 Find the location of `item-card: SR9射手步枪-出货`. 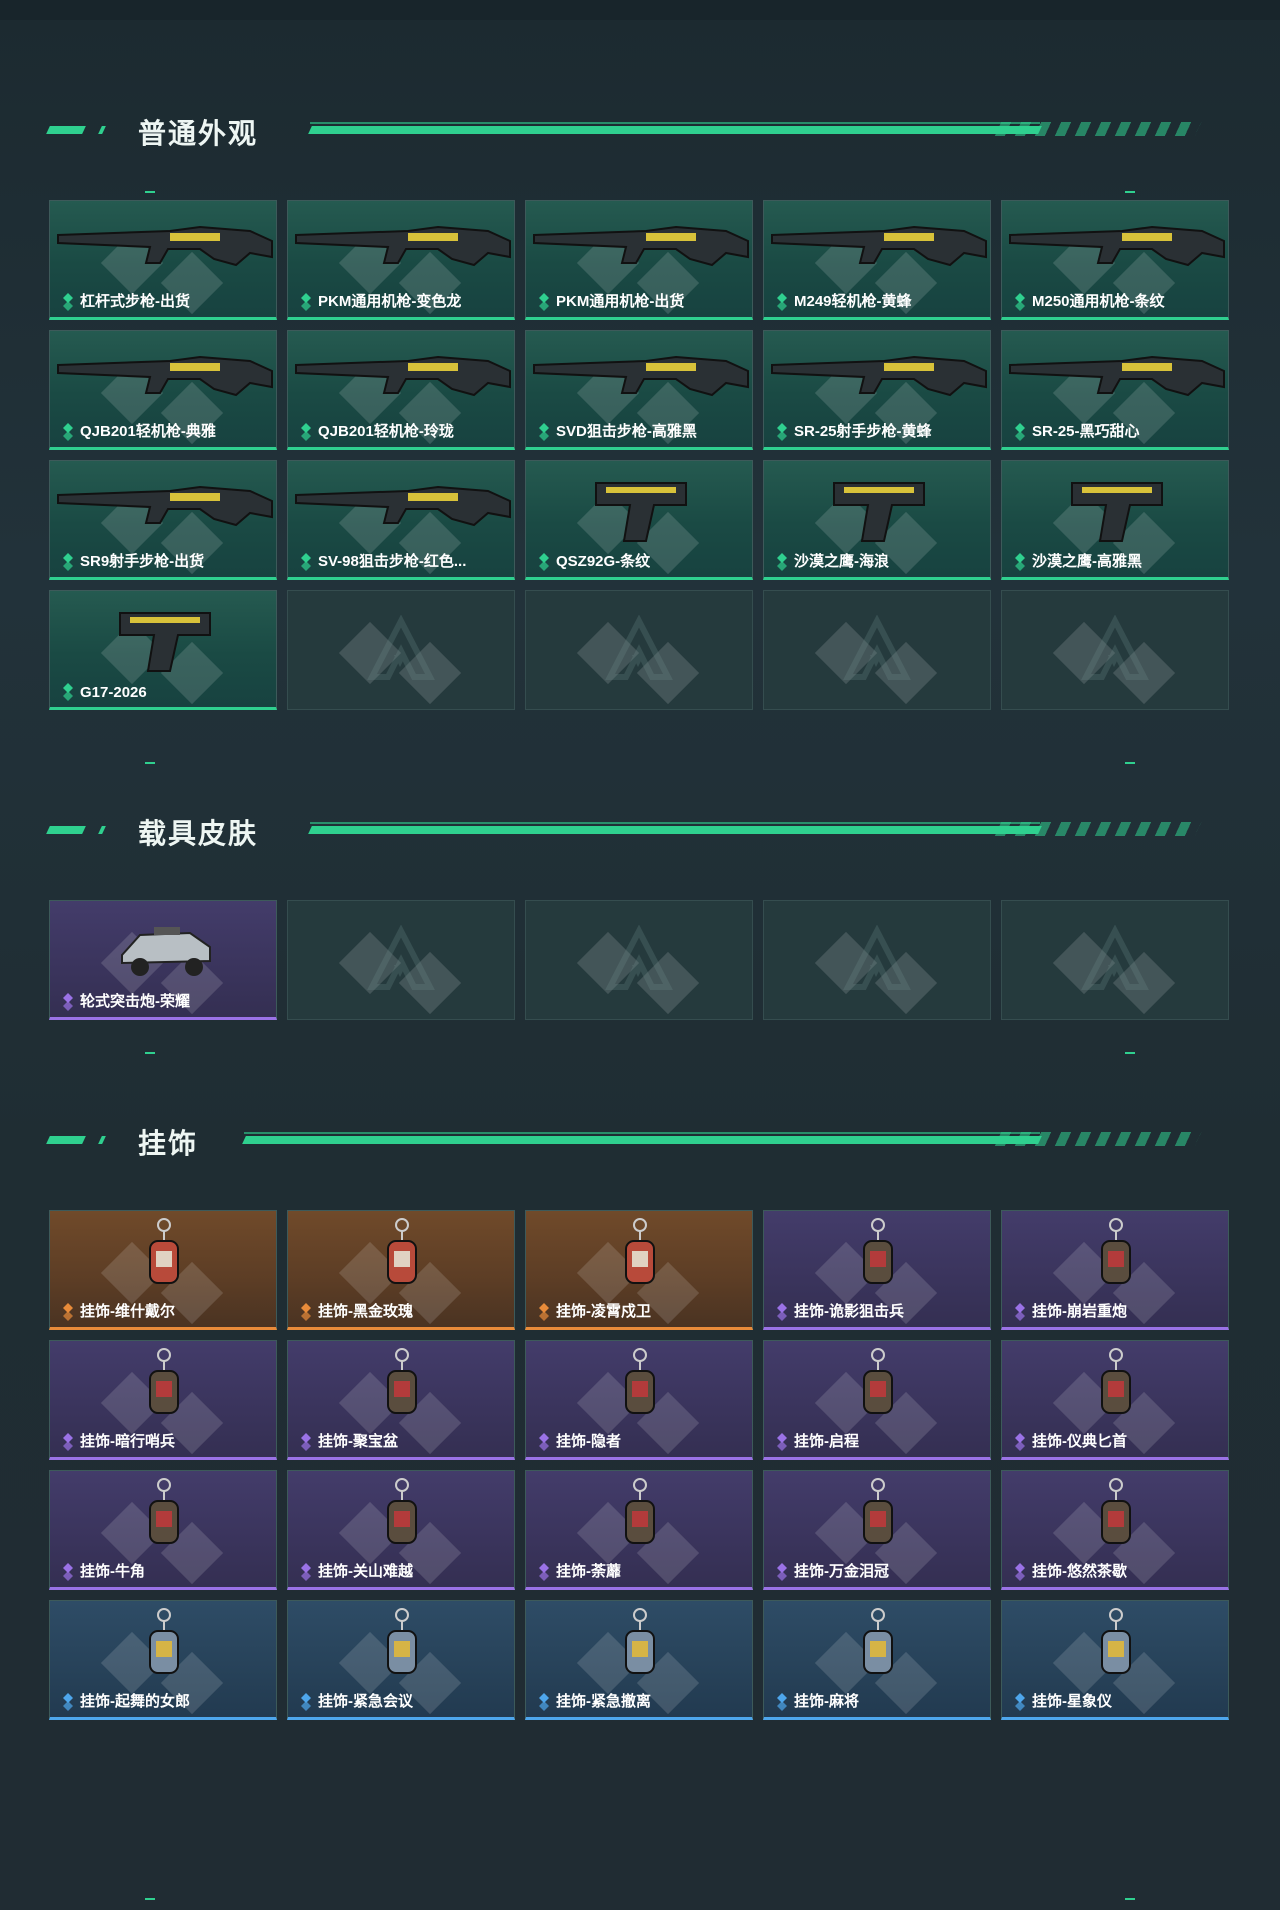

item-card: SR9射手步枪-出货 is located at coordinates (163, 520).